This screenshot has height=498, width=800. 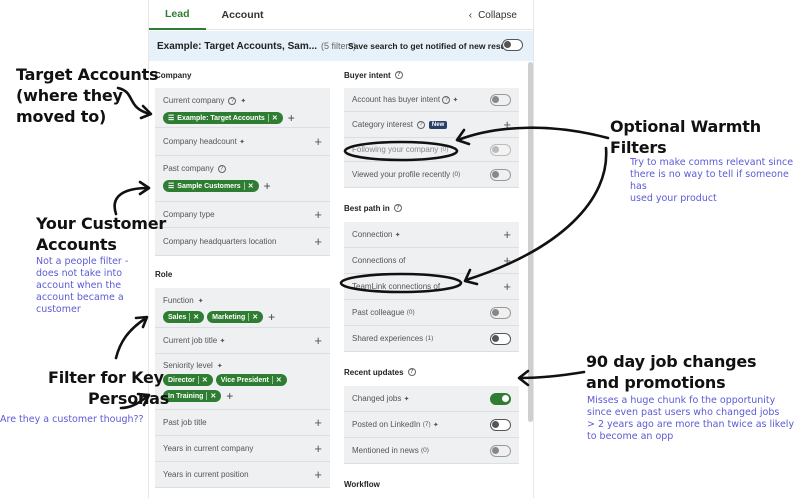 What do you see at coordinates (431, 261) in the screenshot?
I see `filter-connections-of: Connections of +` at bounding box center [431, 261].